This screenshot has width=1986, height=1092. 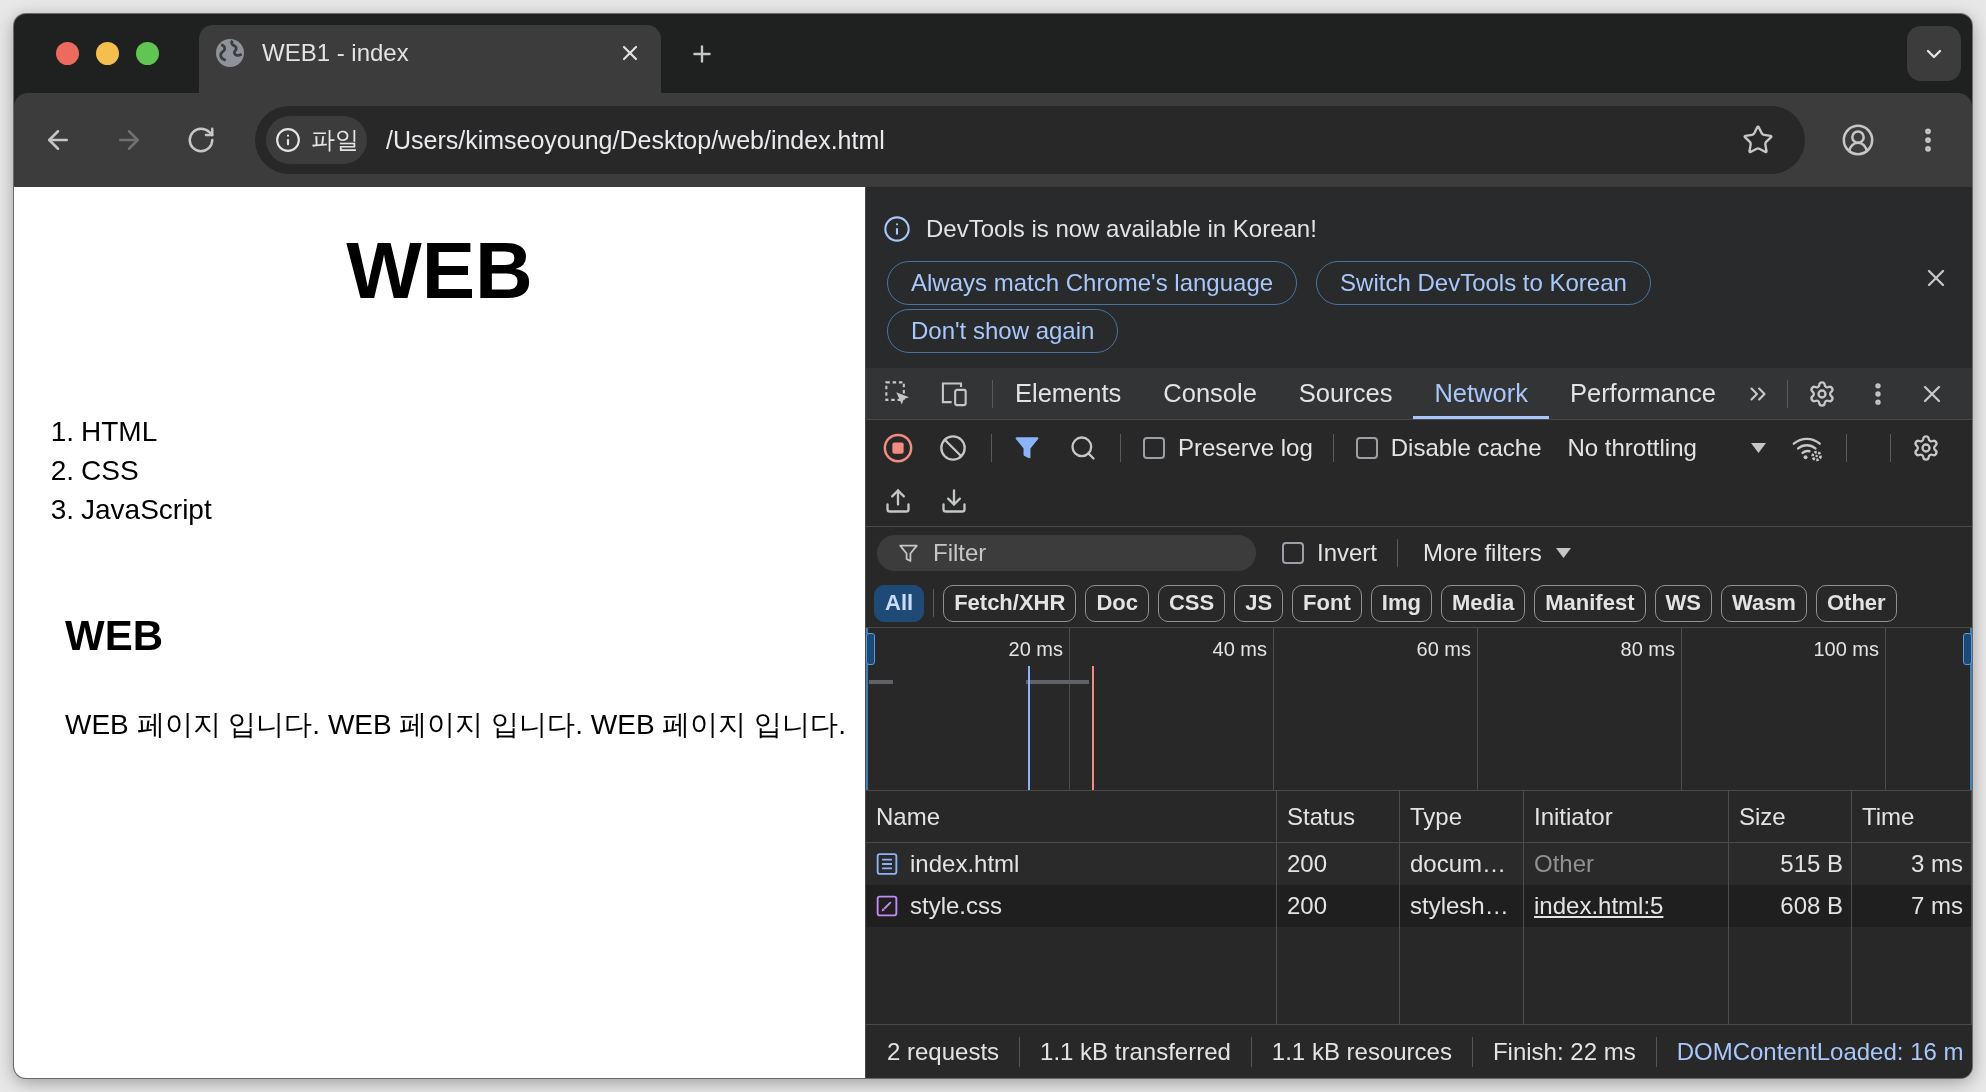 I want to click on list-number: 1., so click(x=61, y=431).